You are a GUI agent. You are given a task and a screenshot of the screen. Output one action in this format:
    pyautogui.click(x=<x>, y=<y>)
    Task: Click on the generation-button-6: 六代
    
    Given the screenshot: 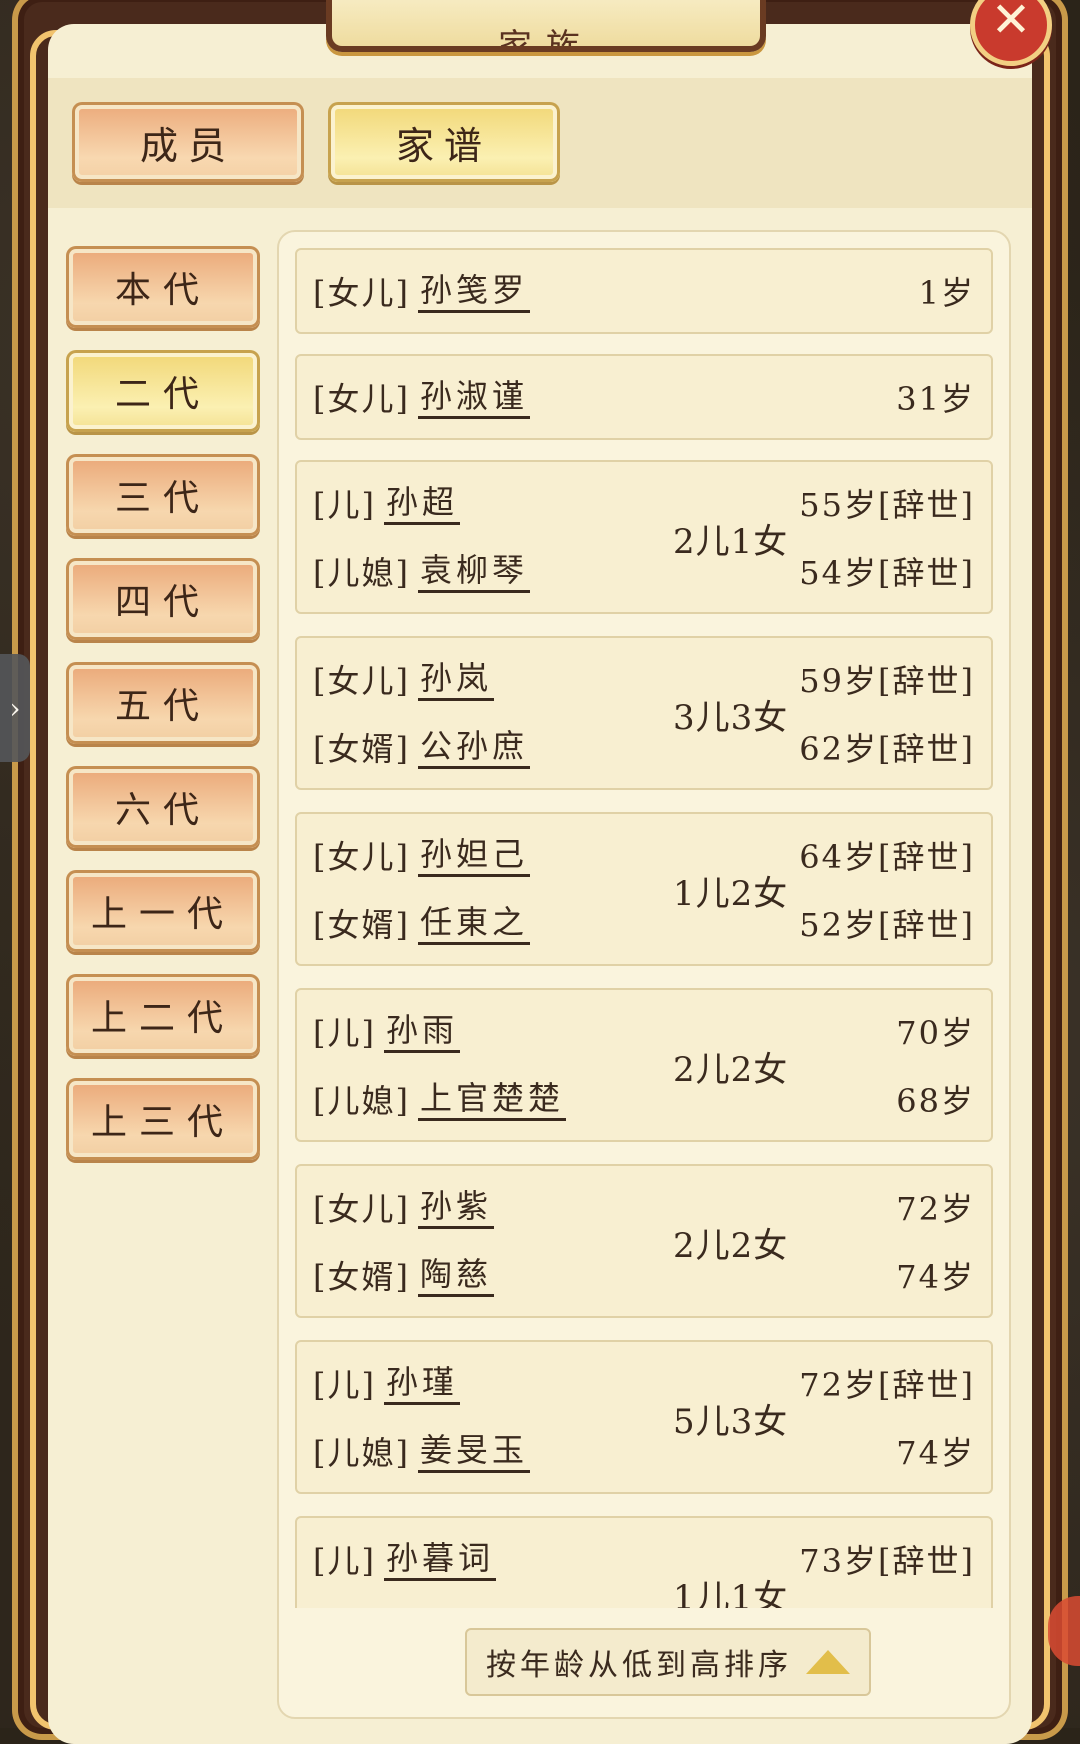 What is the action you would take?
    pyautogui.click(x=163, y=807)
    